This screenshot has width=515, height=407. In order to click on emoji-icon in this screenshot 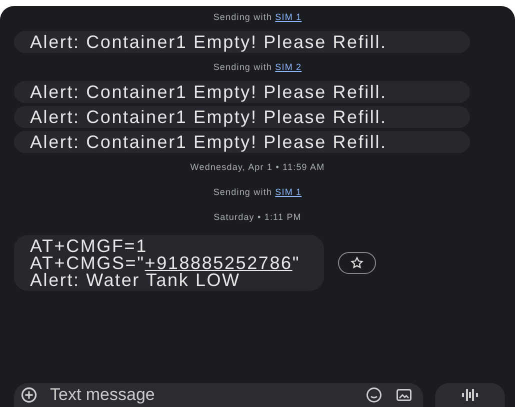, I will do `click(374, 395)`.